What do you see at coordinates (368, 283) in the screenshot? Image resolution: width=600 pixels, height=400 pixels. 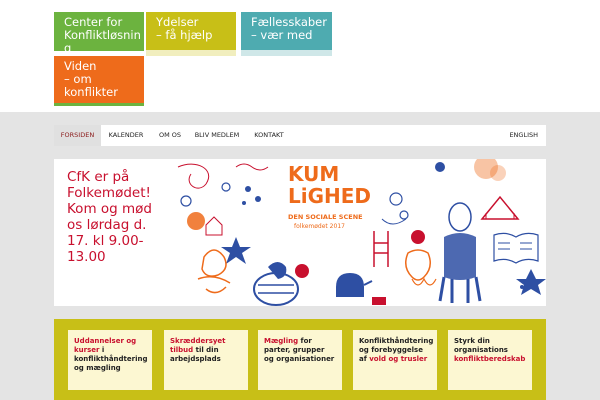 I see `teapot-spout` at bounding box center [368, 283].